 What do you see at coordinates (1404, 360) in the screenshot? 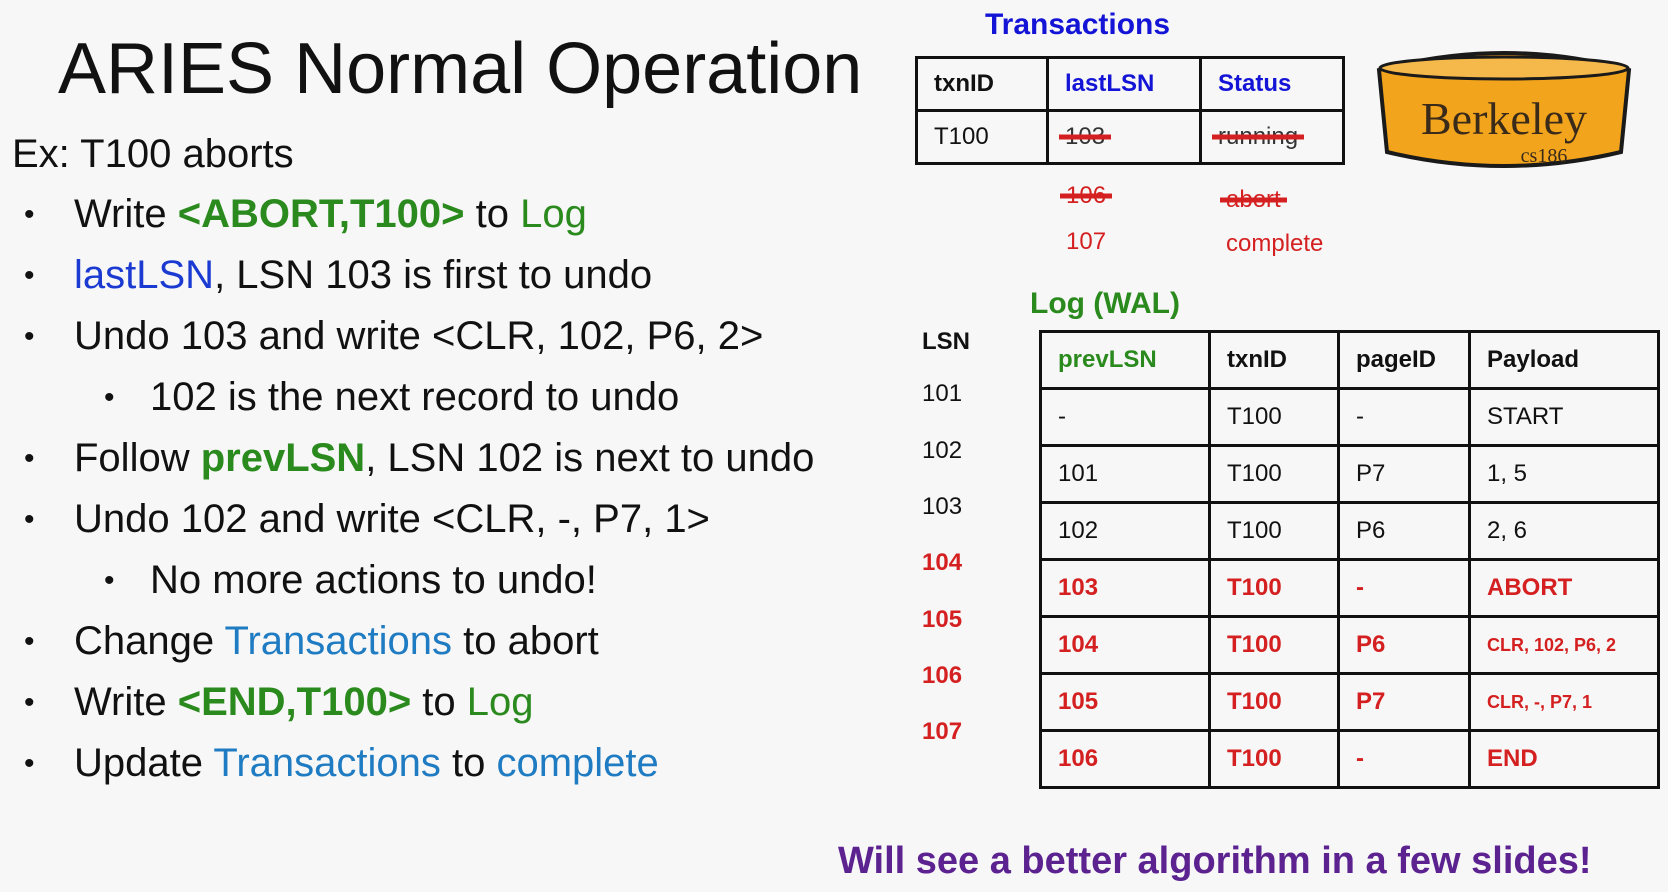
I see `table-header: pageID` at bounding box center [1404, 360].